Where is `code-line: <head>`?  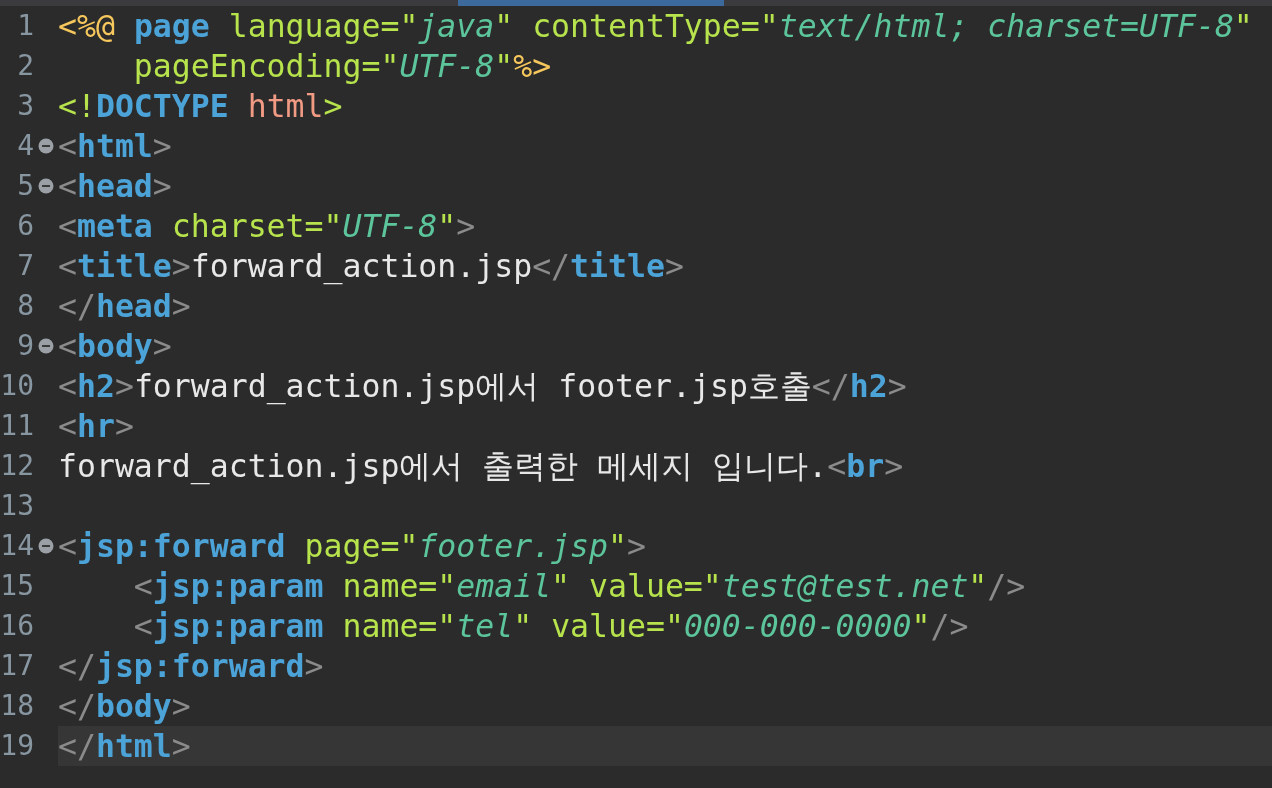
code-line: <head> is located at coordinates (115, 186).